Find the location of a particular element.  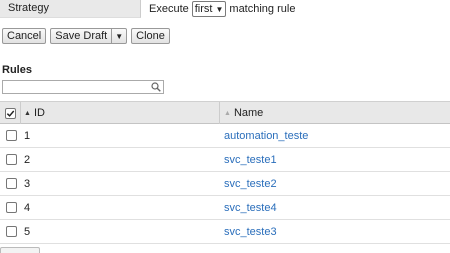

column-header-id-label: ID is located at coordinates (39, 113).